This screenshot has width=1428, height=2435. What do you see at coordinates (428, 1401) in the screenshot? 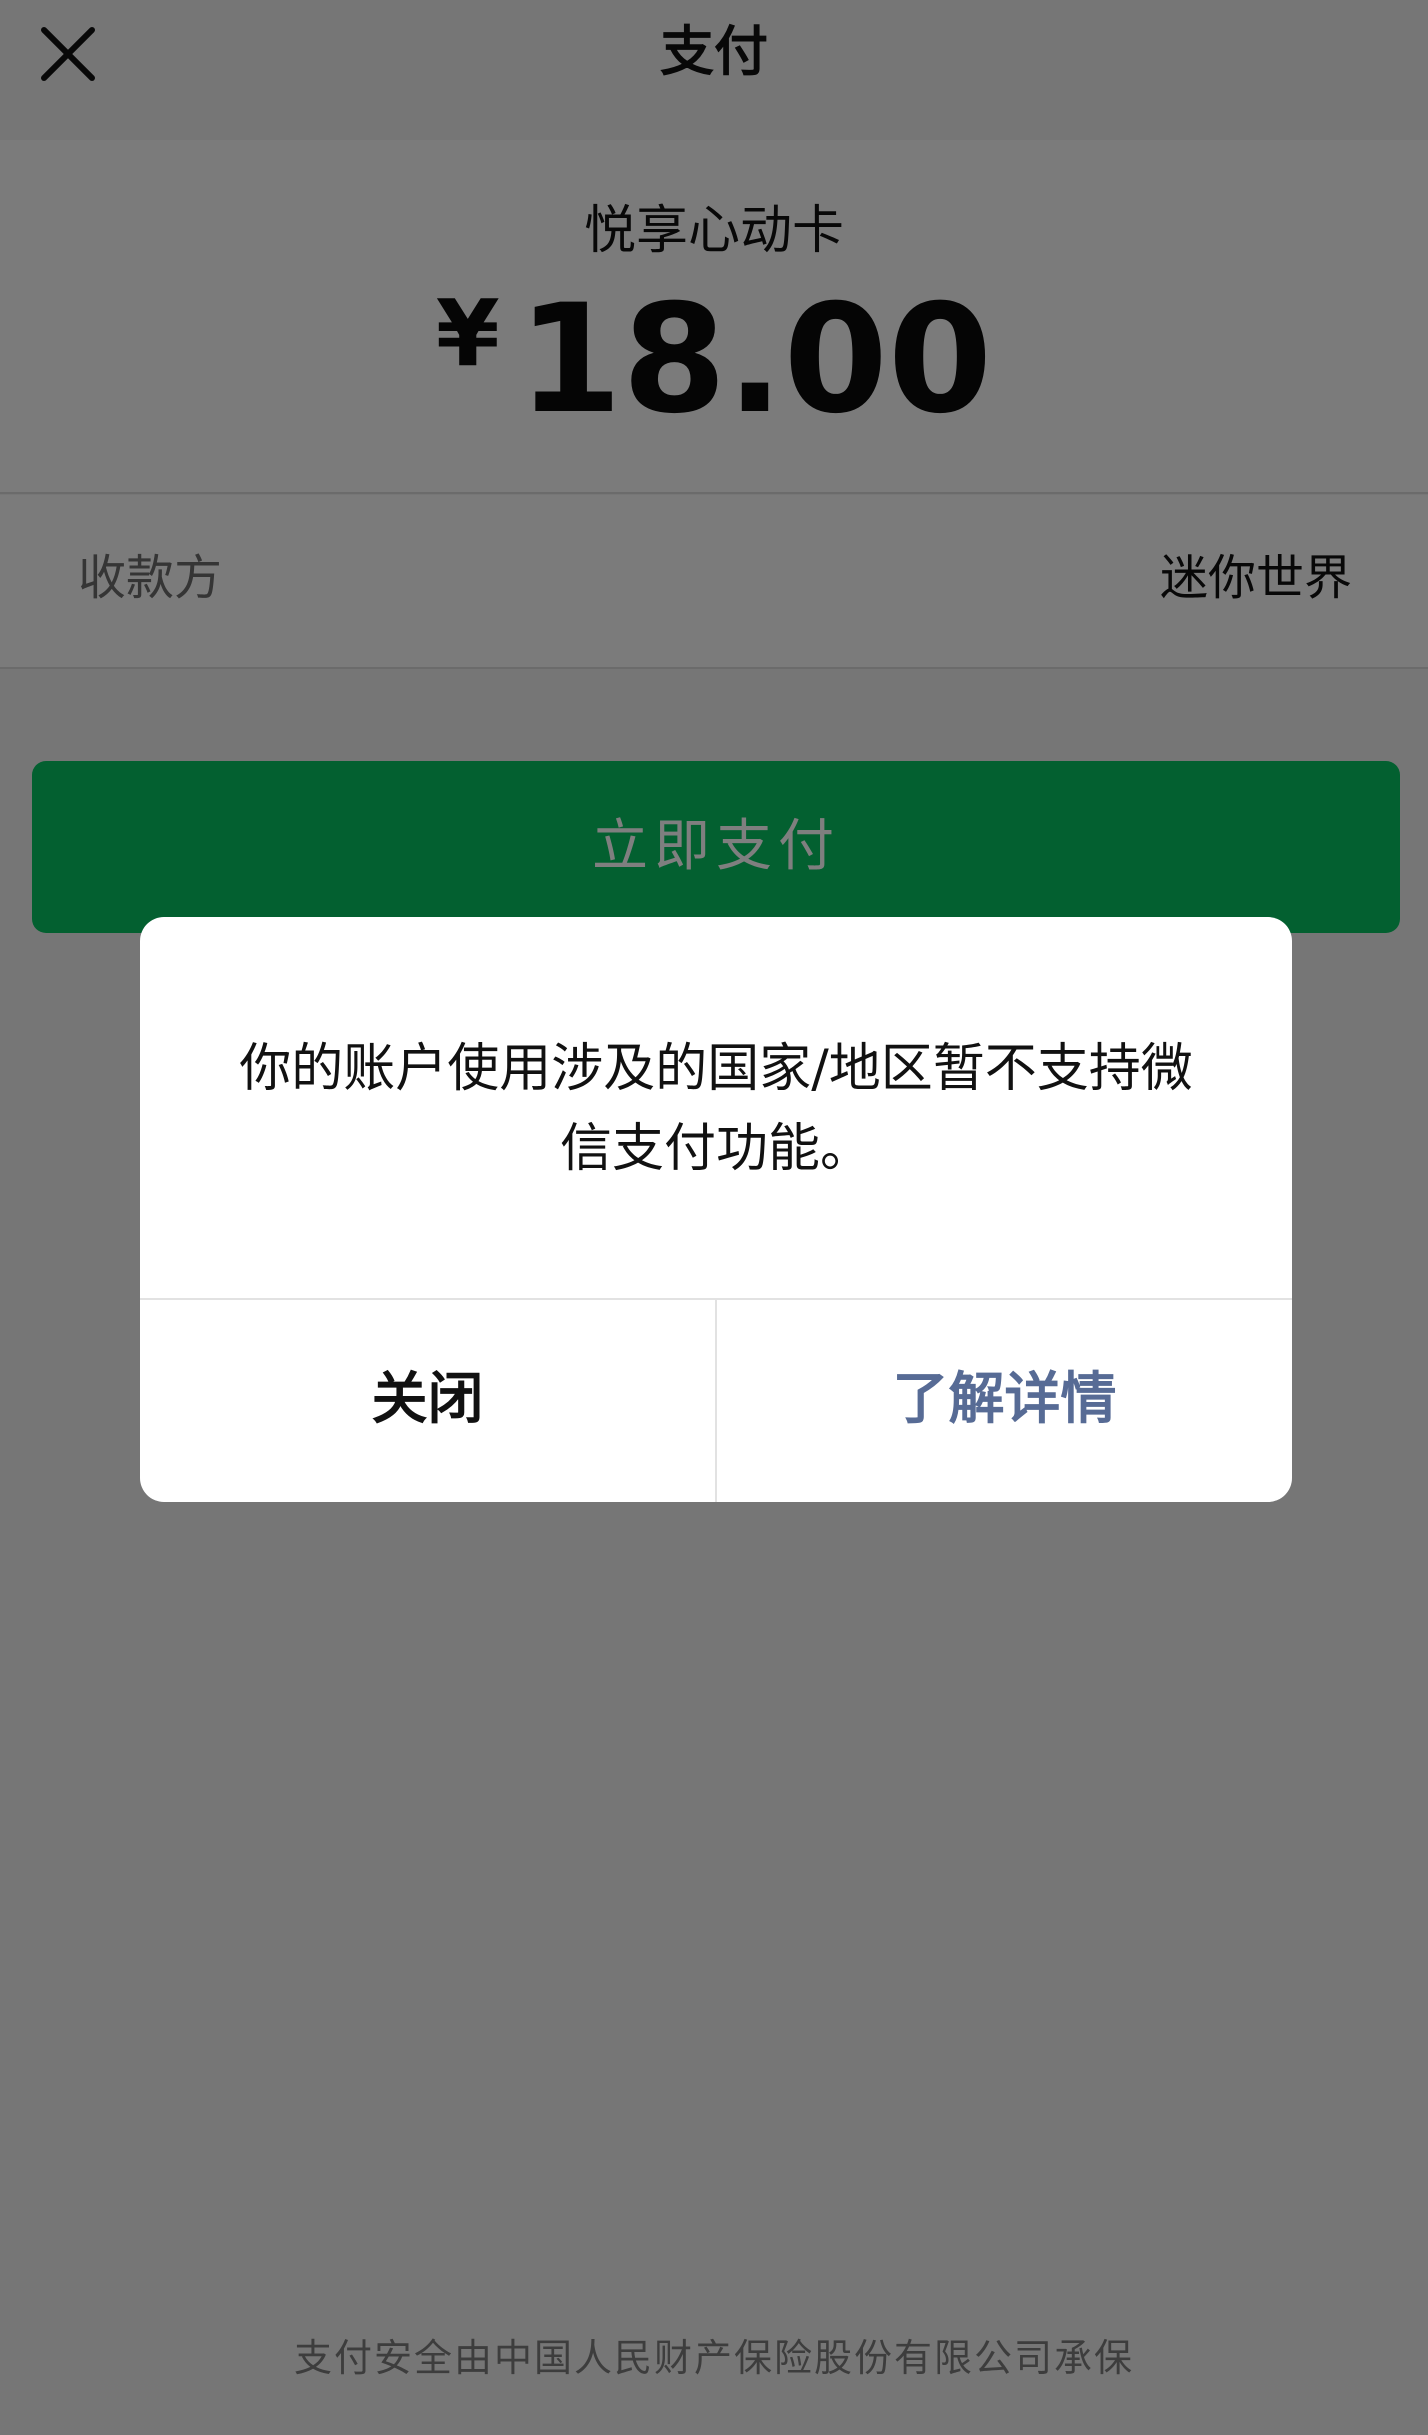
I see `dialog-close-button: 关闭` at bounding box center [428, 1401].